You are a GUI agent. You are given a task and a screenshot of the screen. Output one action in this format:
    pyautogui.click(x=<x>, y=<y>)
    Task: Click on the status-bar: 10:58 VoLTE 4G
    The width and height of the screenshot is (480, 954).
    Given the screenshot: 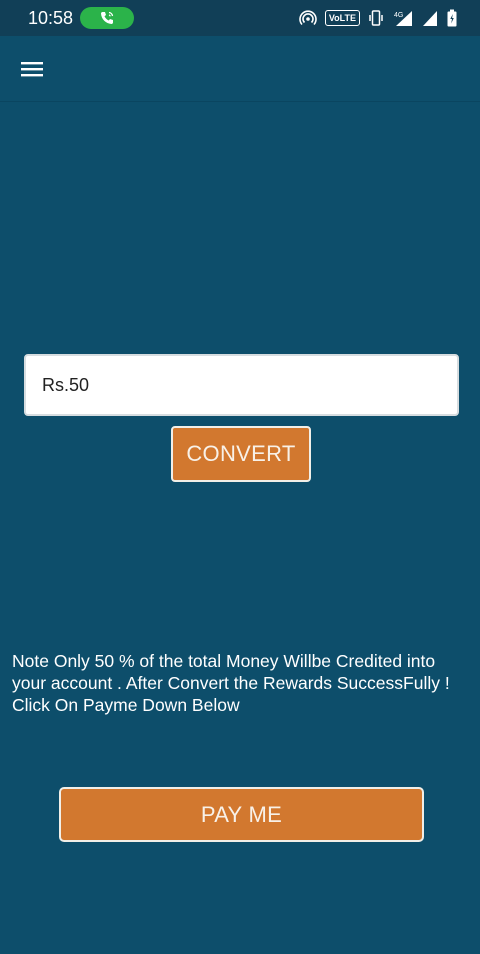 What is the action you would take?
    pyautogui.click(x=240, y=18)
    